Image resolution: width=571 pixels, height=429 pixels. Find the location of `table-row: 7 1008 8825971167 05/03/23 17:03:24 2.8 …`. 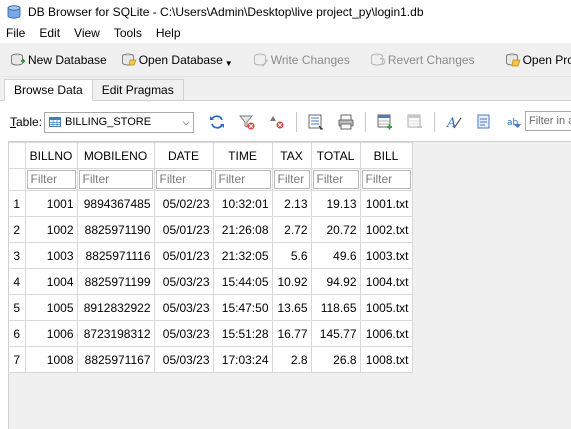

table-row: 7 1008 8825971167 05/03/23 17:03:24 2.8 … is located at coordinates (211, 359).